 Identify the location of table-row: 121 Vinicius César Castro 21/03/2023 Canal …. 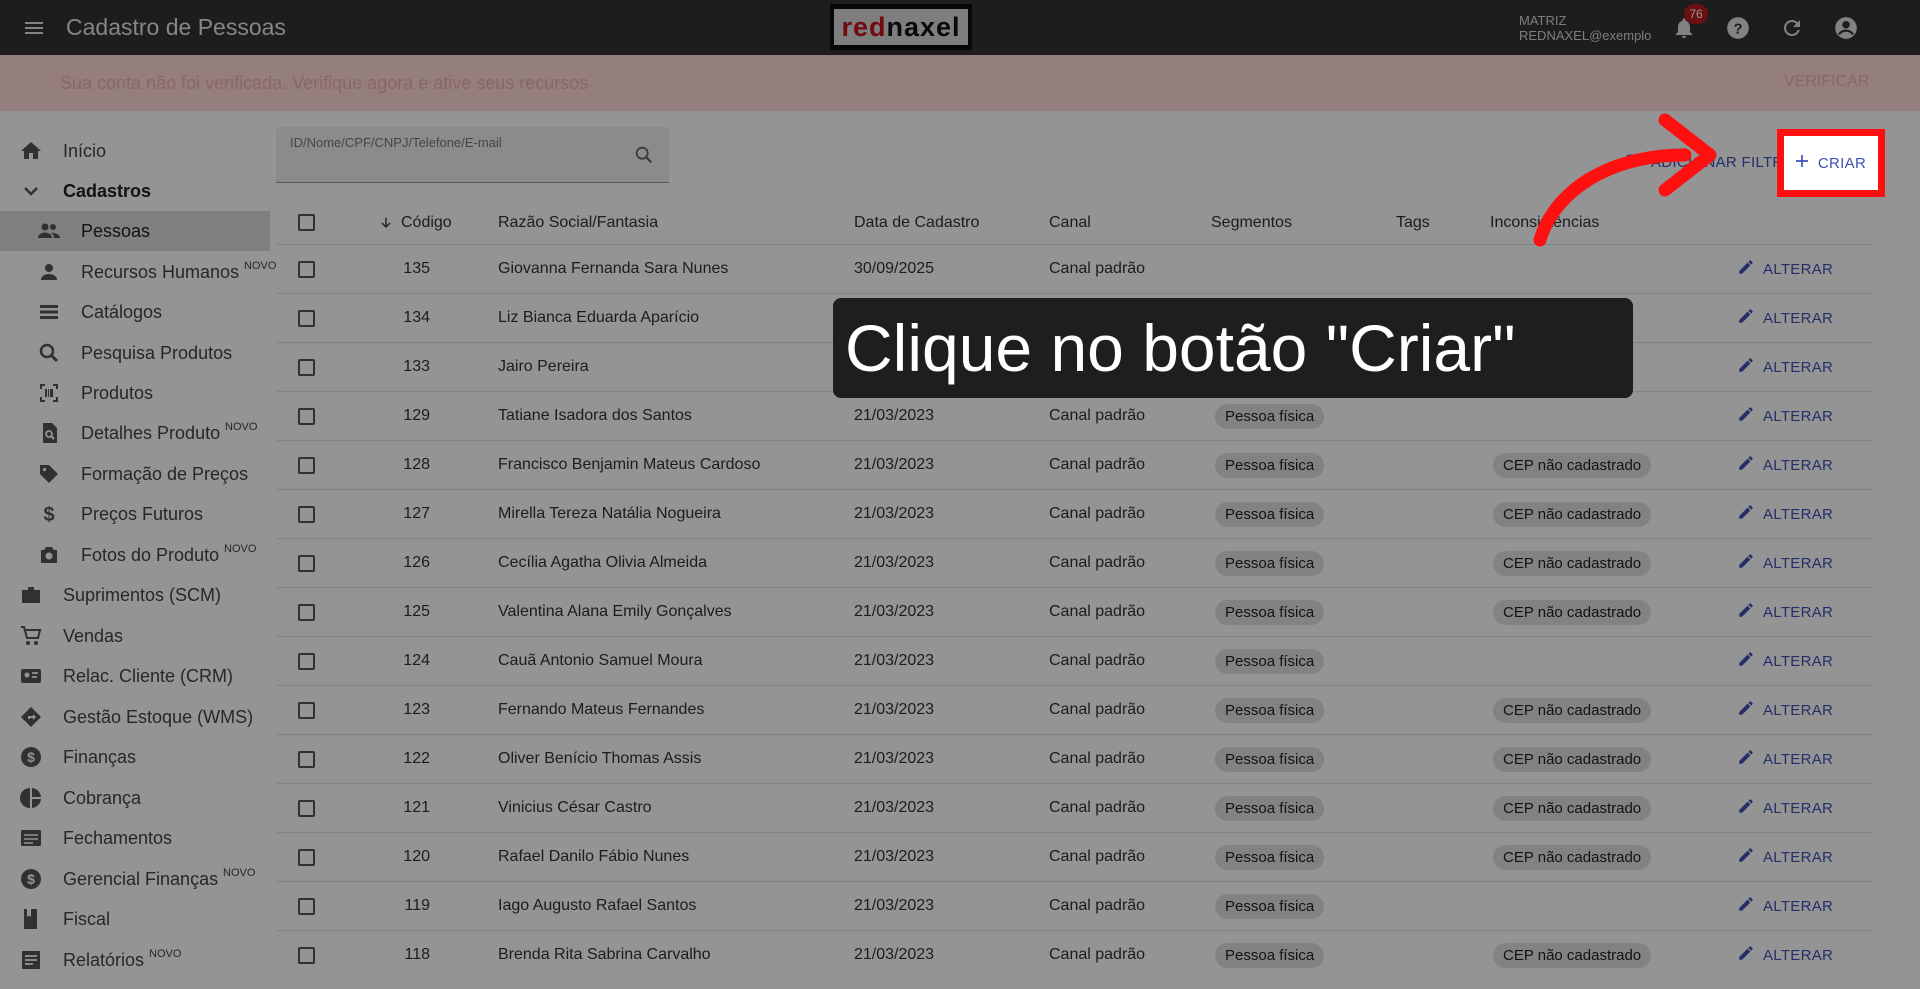
(1075, 807).